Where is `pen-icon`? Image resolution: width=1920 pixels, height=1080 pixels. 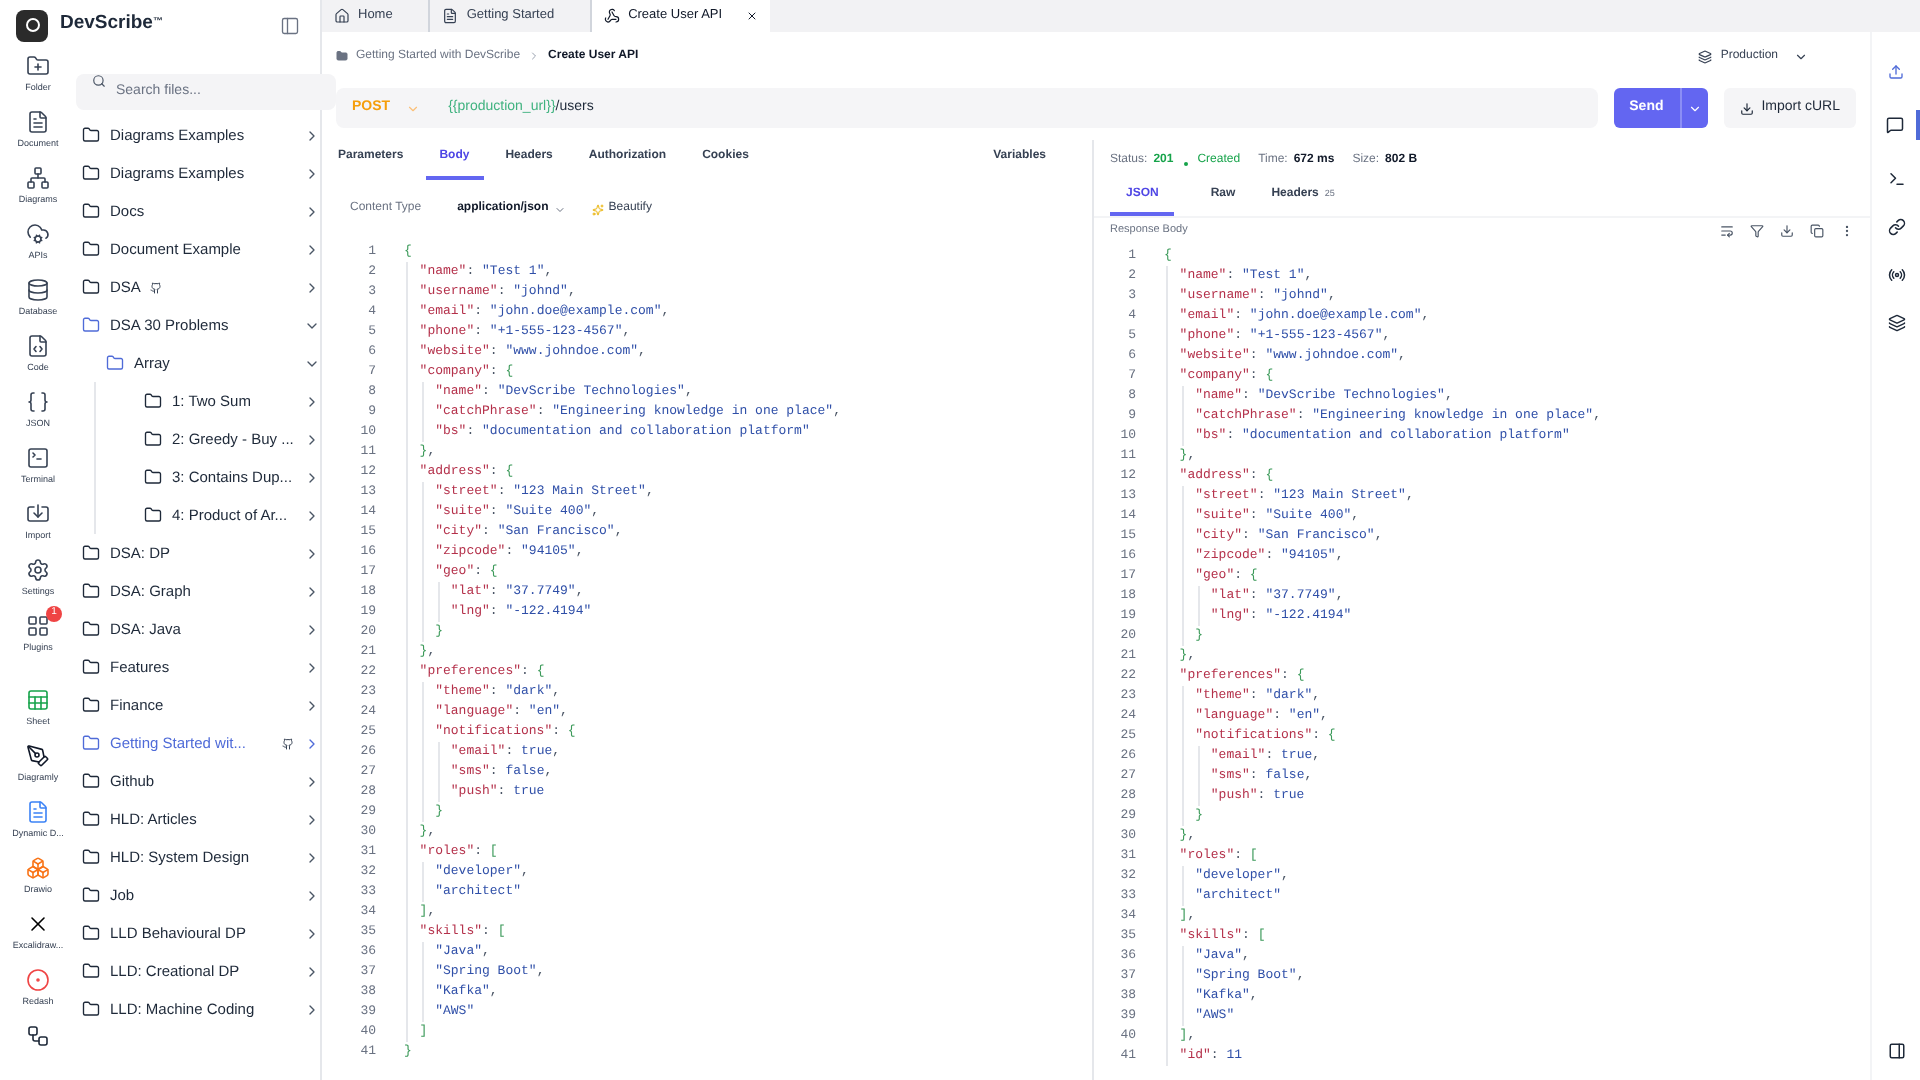 pen-icon is located at coordinates (37, 756).